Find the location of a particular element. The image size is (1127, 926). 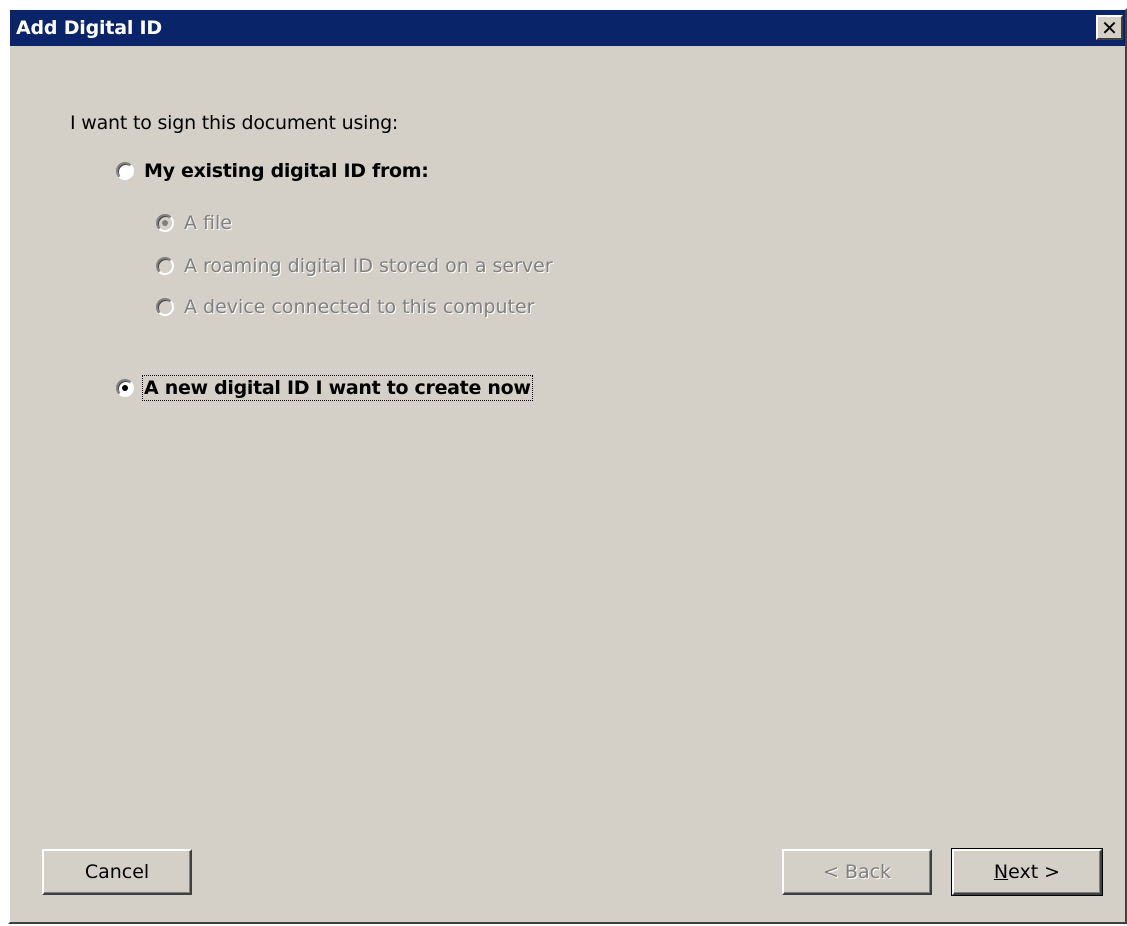

radio-device: A device connected to this computer is located at coordinates (345, 307).